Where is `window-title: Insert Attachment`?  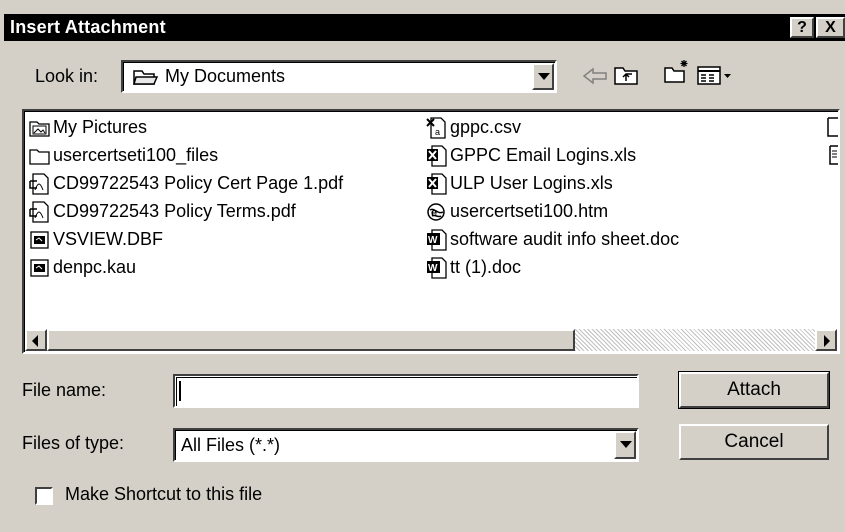
window-title: Insert Attachment is located at coordinates (88, 27).